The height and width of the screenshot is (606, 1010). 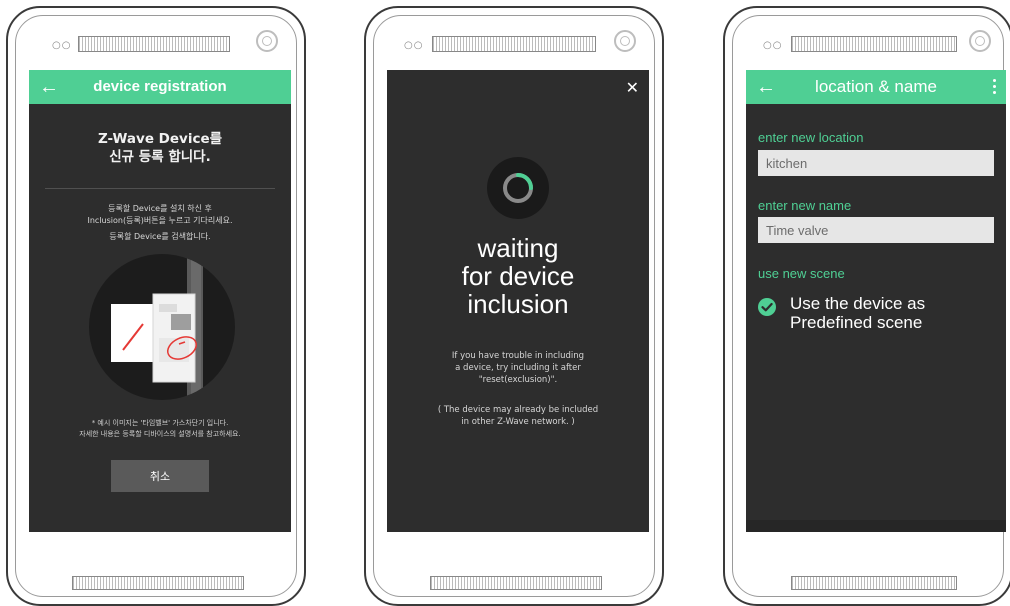 I want to click on location-input, so click(x=876, y=163).